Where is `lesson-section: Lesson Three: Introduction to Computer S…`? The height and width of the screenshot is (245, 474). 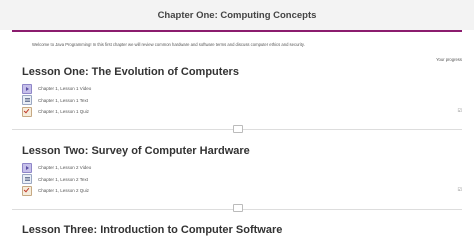
lesson-section: Lesson Three: Introduction to Computer S… is located at coordinates (242, 230).